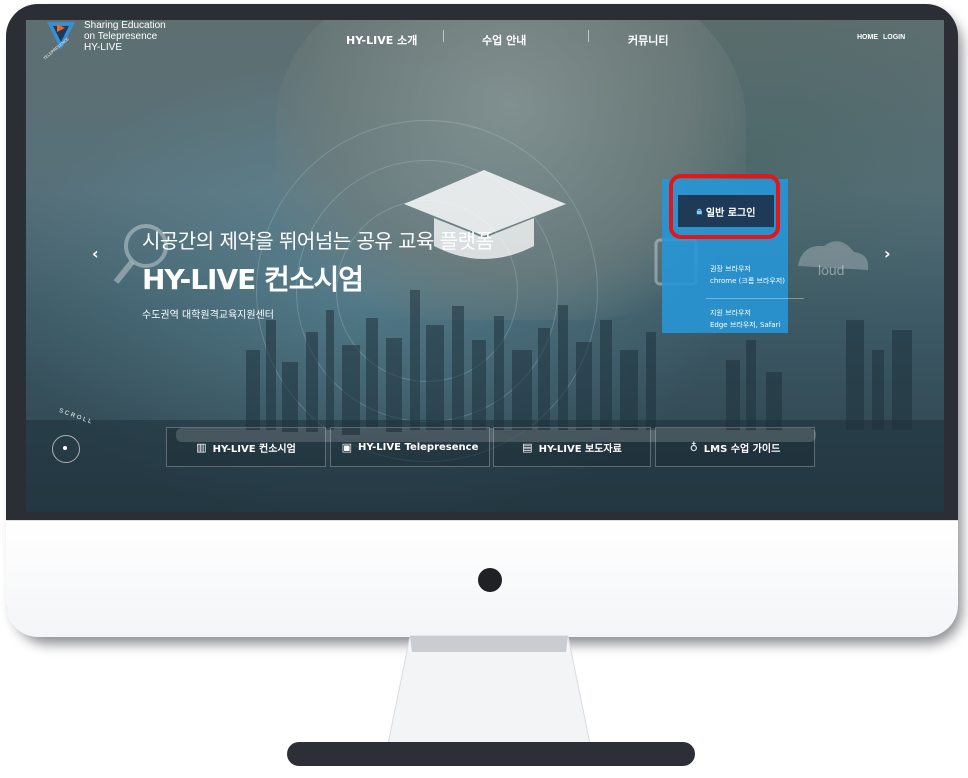  What do you see at coordinates (504, 40) in the screenshot?
I see `nav-item-class-info: 수업 안내` at bounding box center [504, 40].